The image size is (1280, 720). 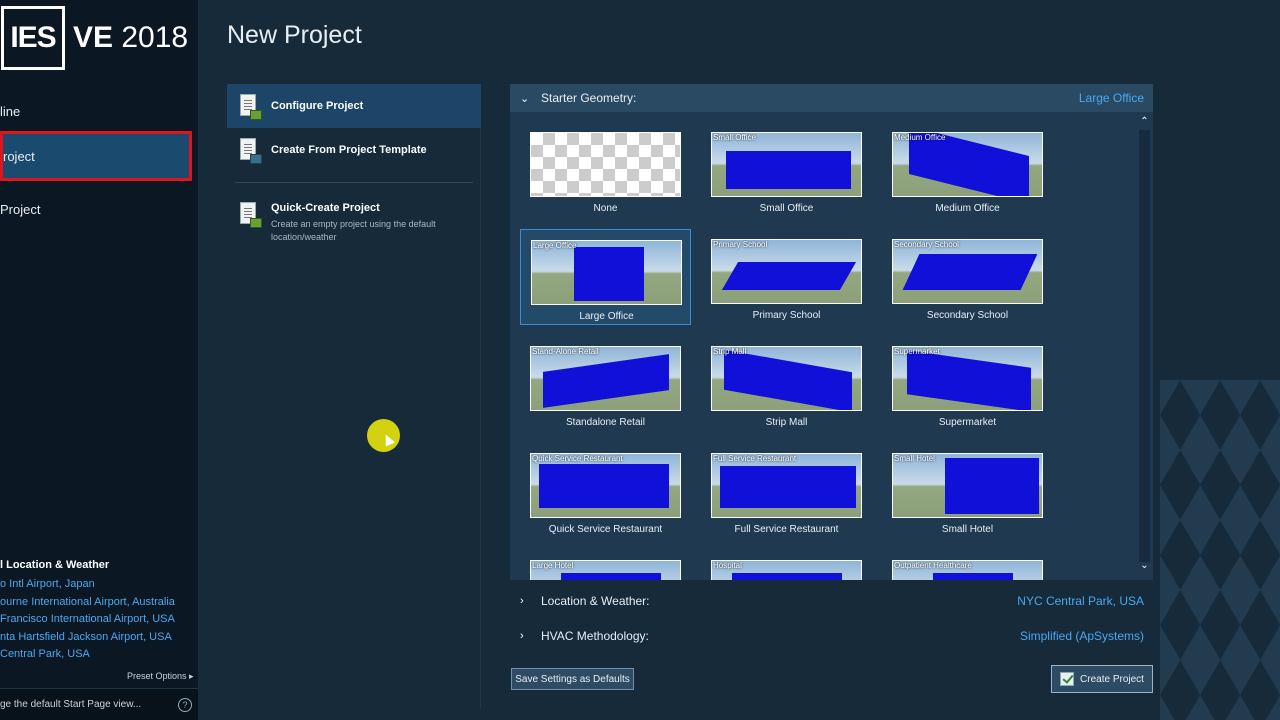 I want to click on option-label: Quick-Create Project, so click(x=325, y=208).